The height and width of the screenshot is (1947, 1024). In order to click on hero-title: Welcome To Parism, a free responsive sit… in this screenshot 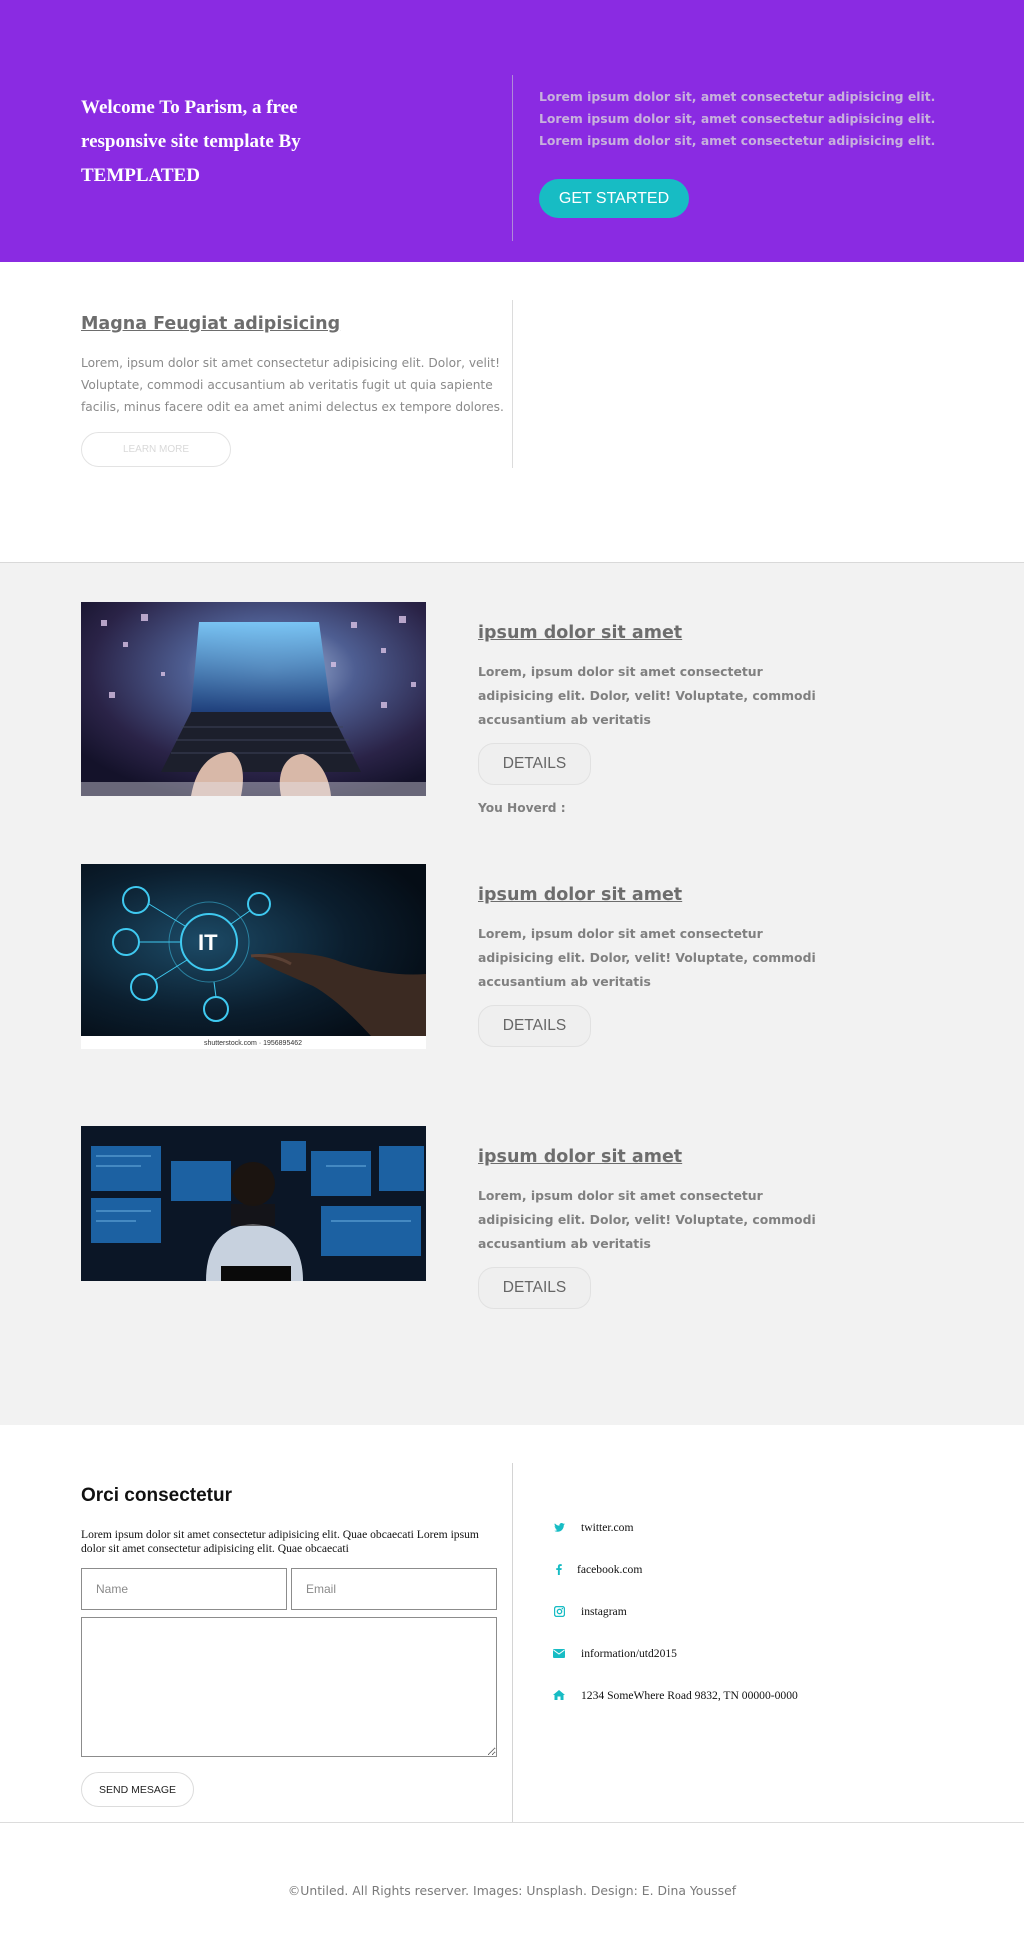, I will do `click(191, 141)`.